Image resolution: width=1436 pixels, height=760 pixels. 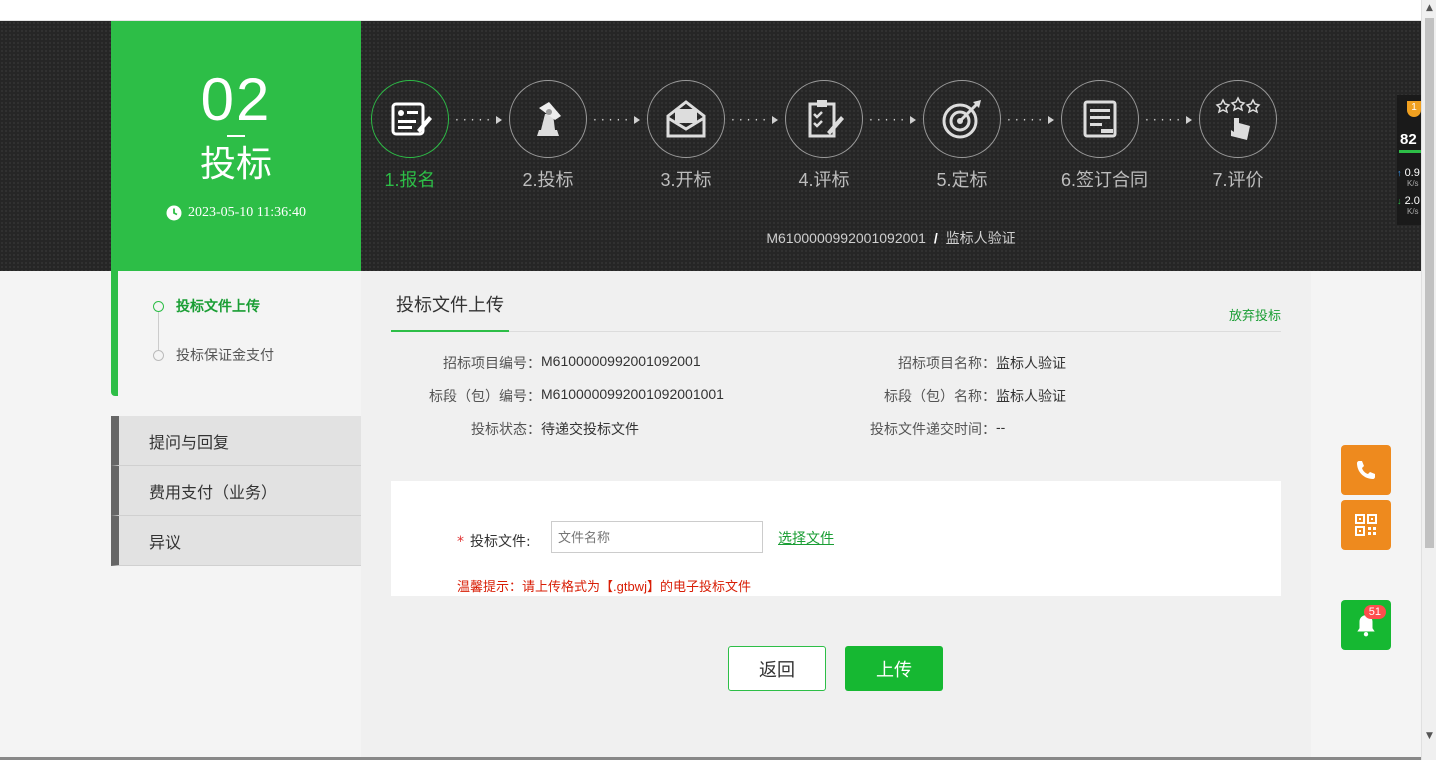 What do you see at coordinates (236, 333) in the screenshot?
I see `sub-step-nav: 投标文件上传 投标保证金支付` at bounding box center [236, 333].